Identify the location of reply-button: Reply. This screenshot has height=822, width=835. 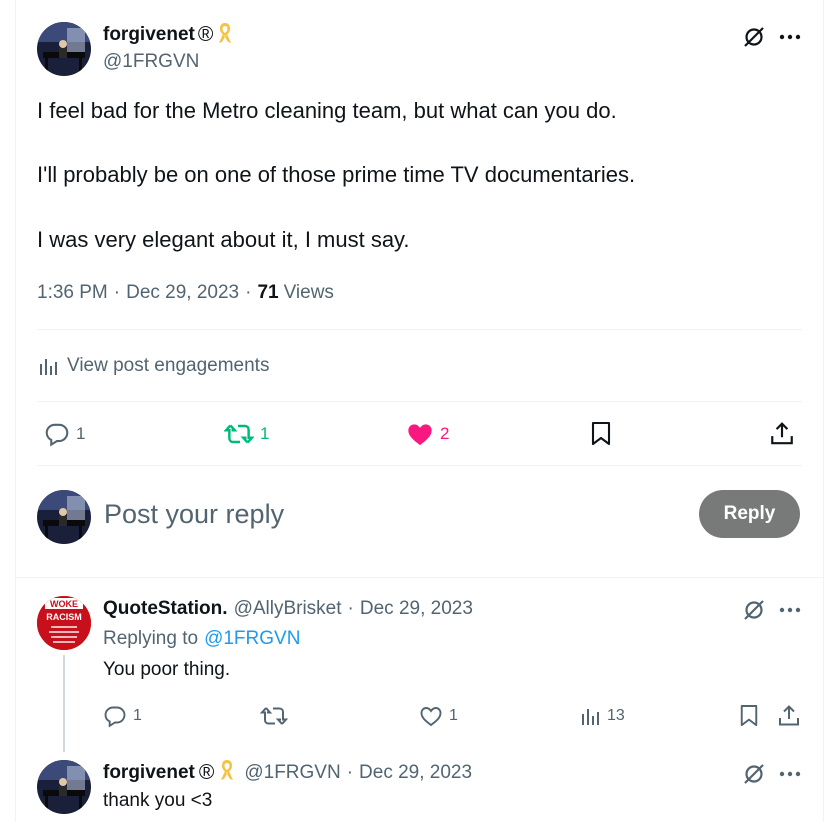
(749, 514).